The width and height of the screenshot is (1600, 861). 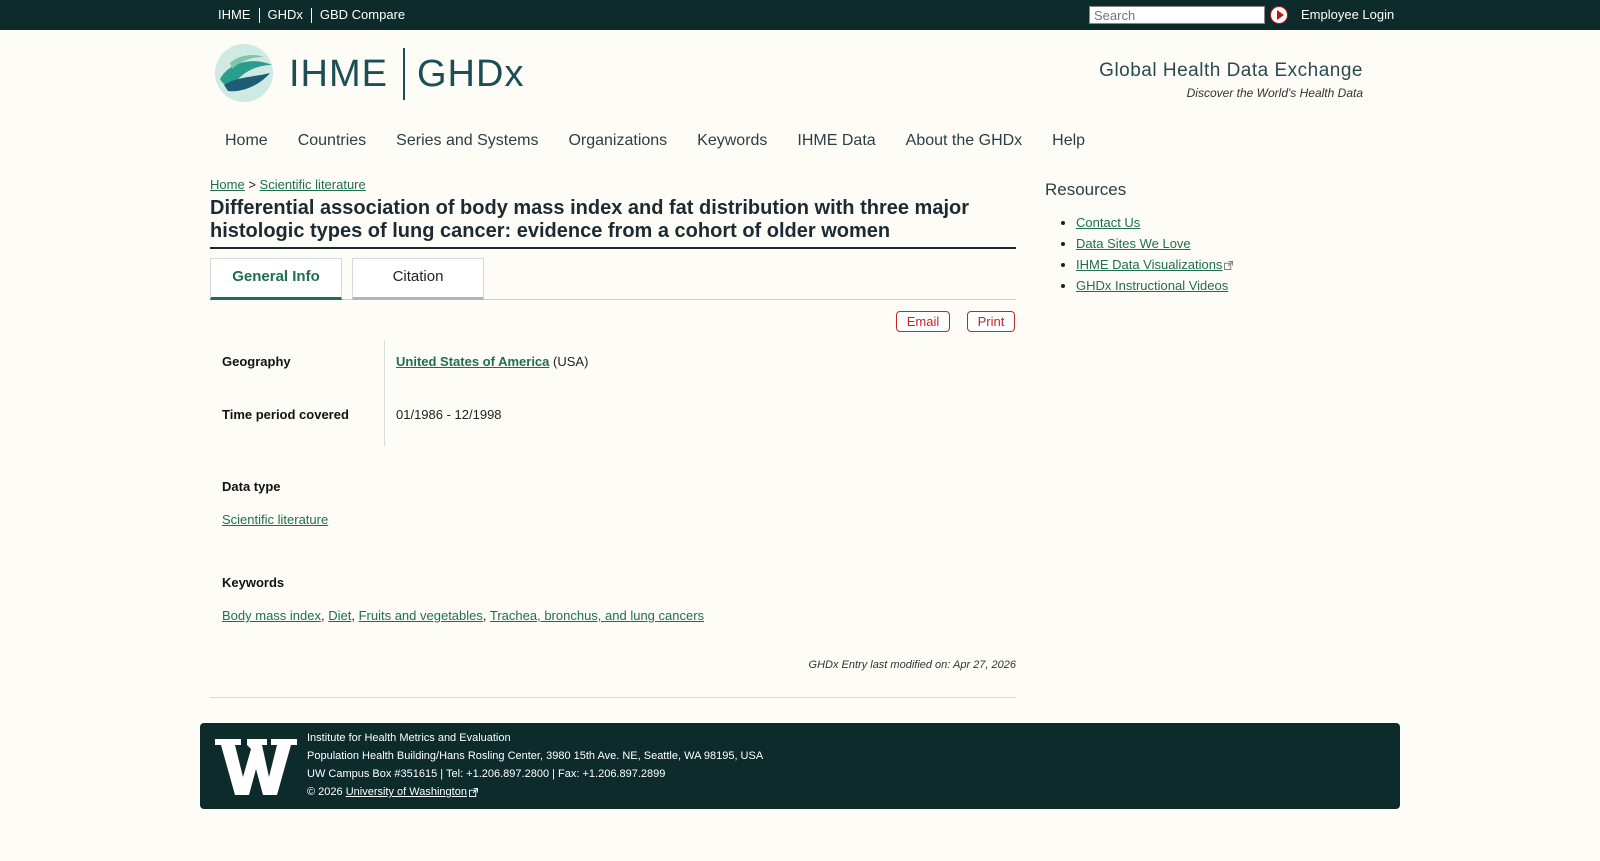 I want to click on ihme-logo-icon, so click(x=245, y=73).